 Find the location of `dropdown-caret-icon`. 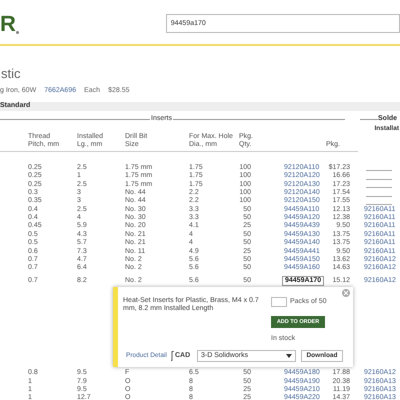

dropdown-caret-icon is located at coordinates (289, 356).